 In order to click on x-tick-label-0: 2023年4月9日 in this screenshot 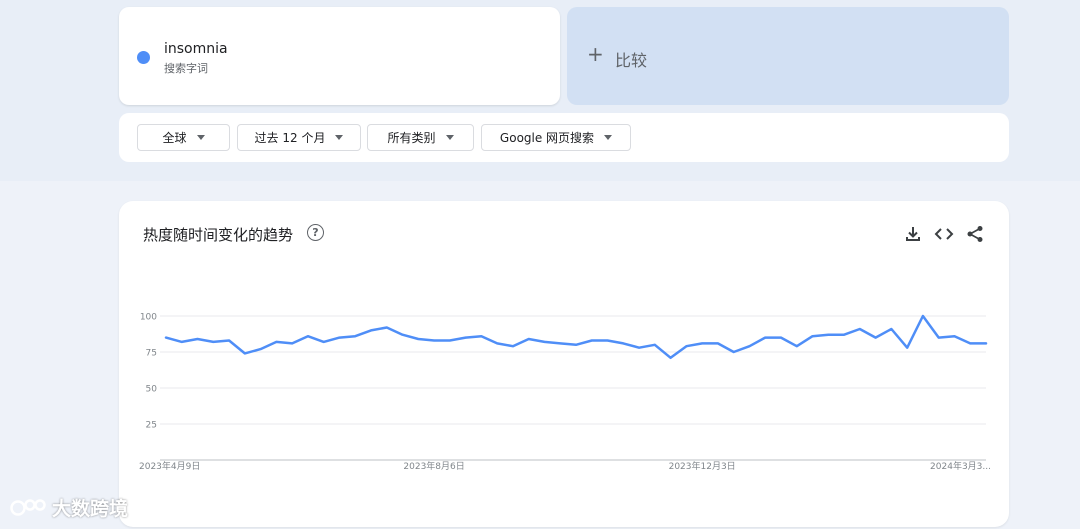, I will do `click(169, 466)`.